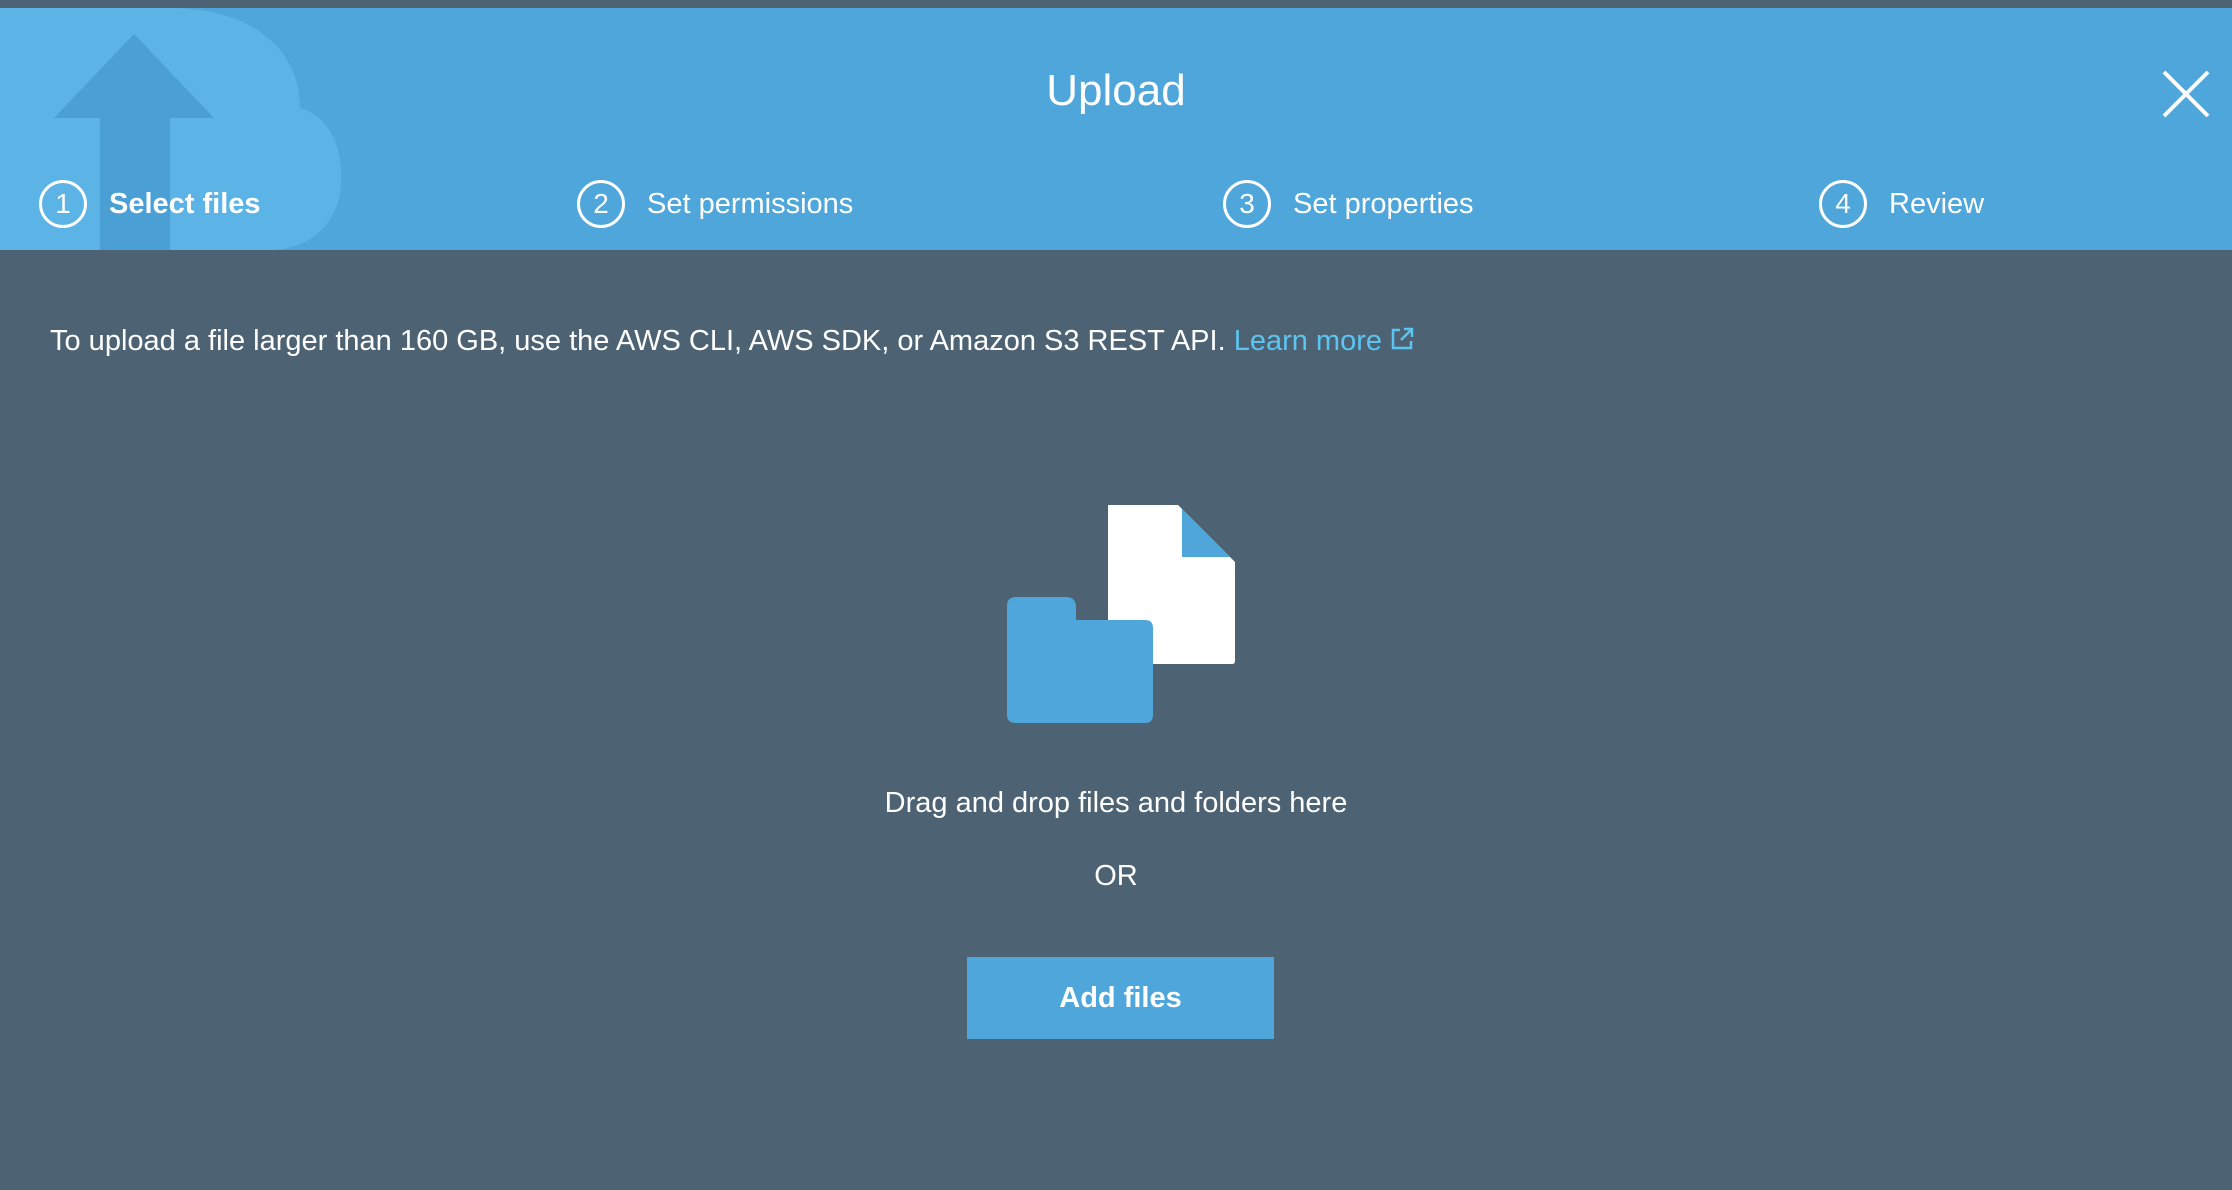 The width and height of the screenshot is (2232, 1190). Describe the element at coordinates (185, 203) in the screenshot. I see `step-label: Select files` at that location.